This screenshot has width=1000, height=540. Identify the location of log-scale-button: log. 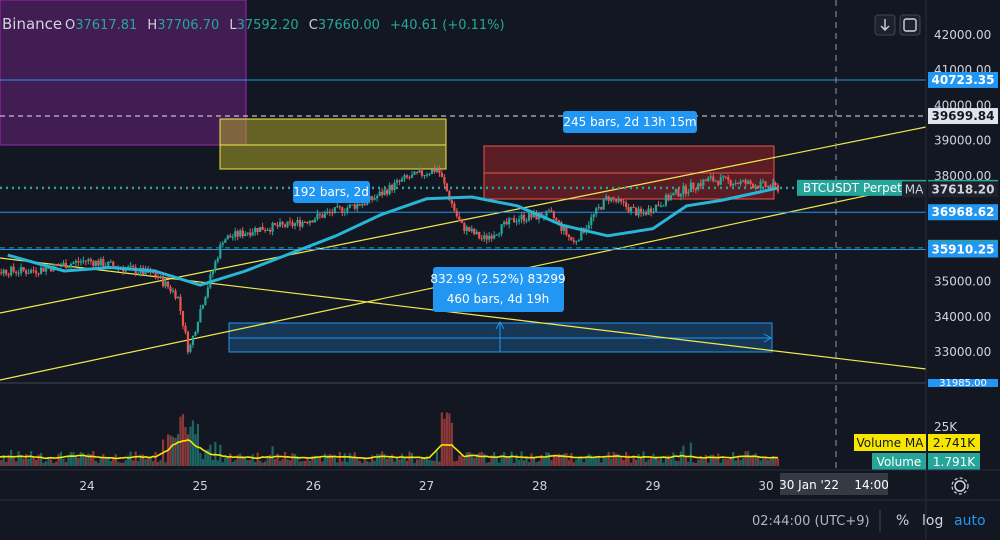
(932, 521).